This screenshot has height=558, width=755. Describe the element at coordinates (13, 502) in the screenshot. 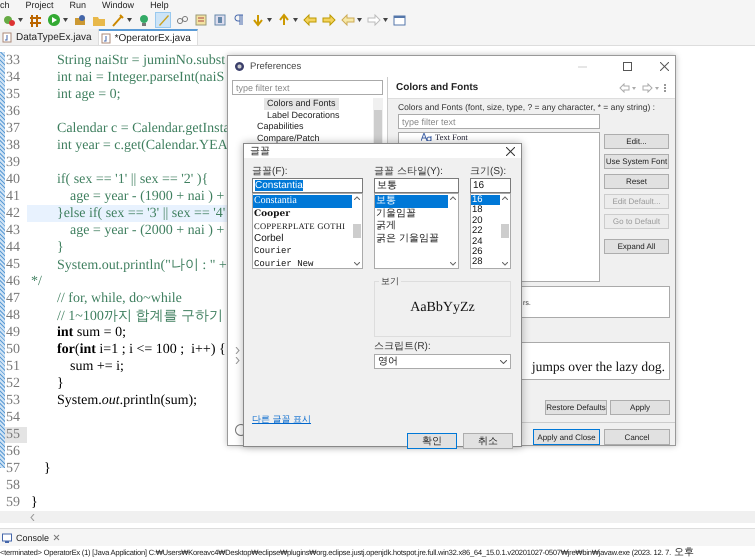

I see `line-number: 59` at that location.